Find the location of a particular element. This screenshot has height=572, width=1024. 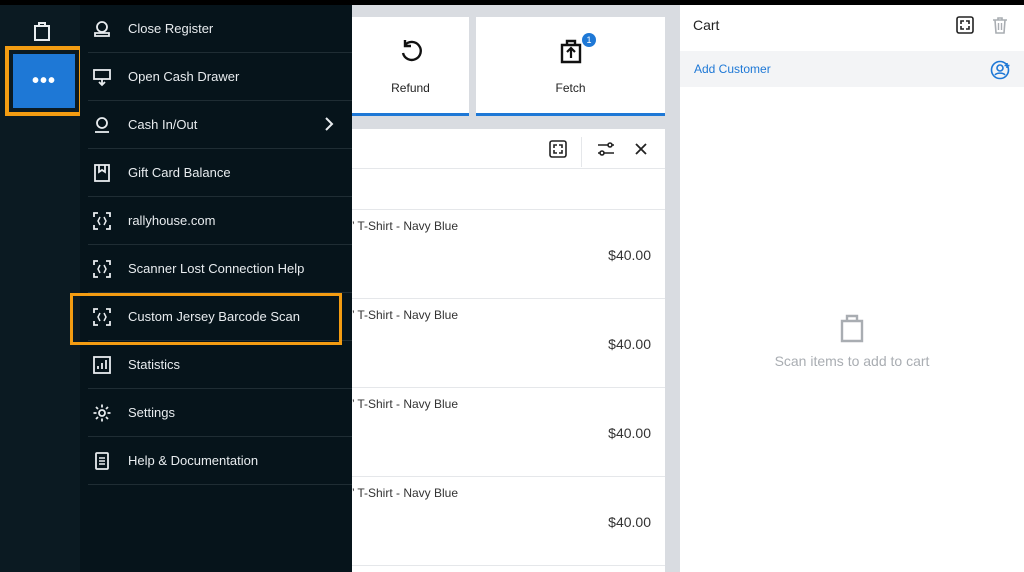

menu-item-label: Statistics is located at coordinates (154, 364).